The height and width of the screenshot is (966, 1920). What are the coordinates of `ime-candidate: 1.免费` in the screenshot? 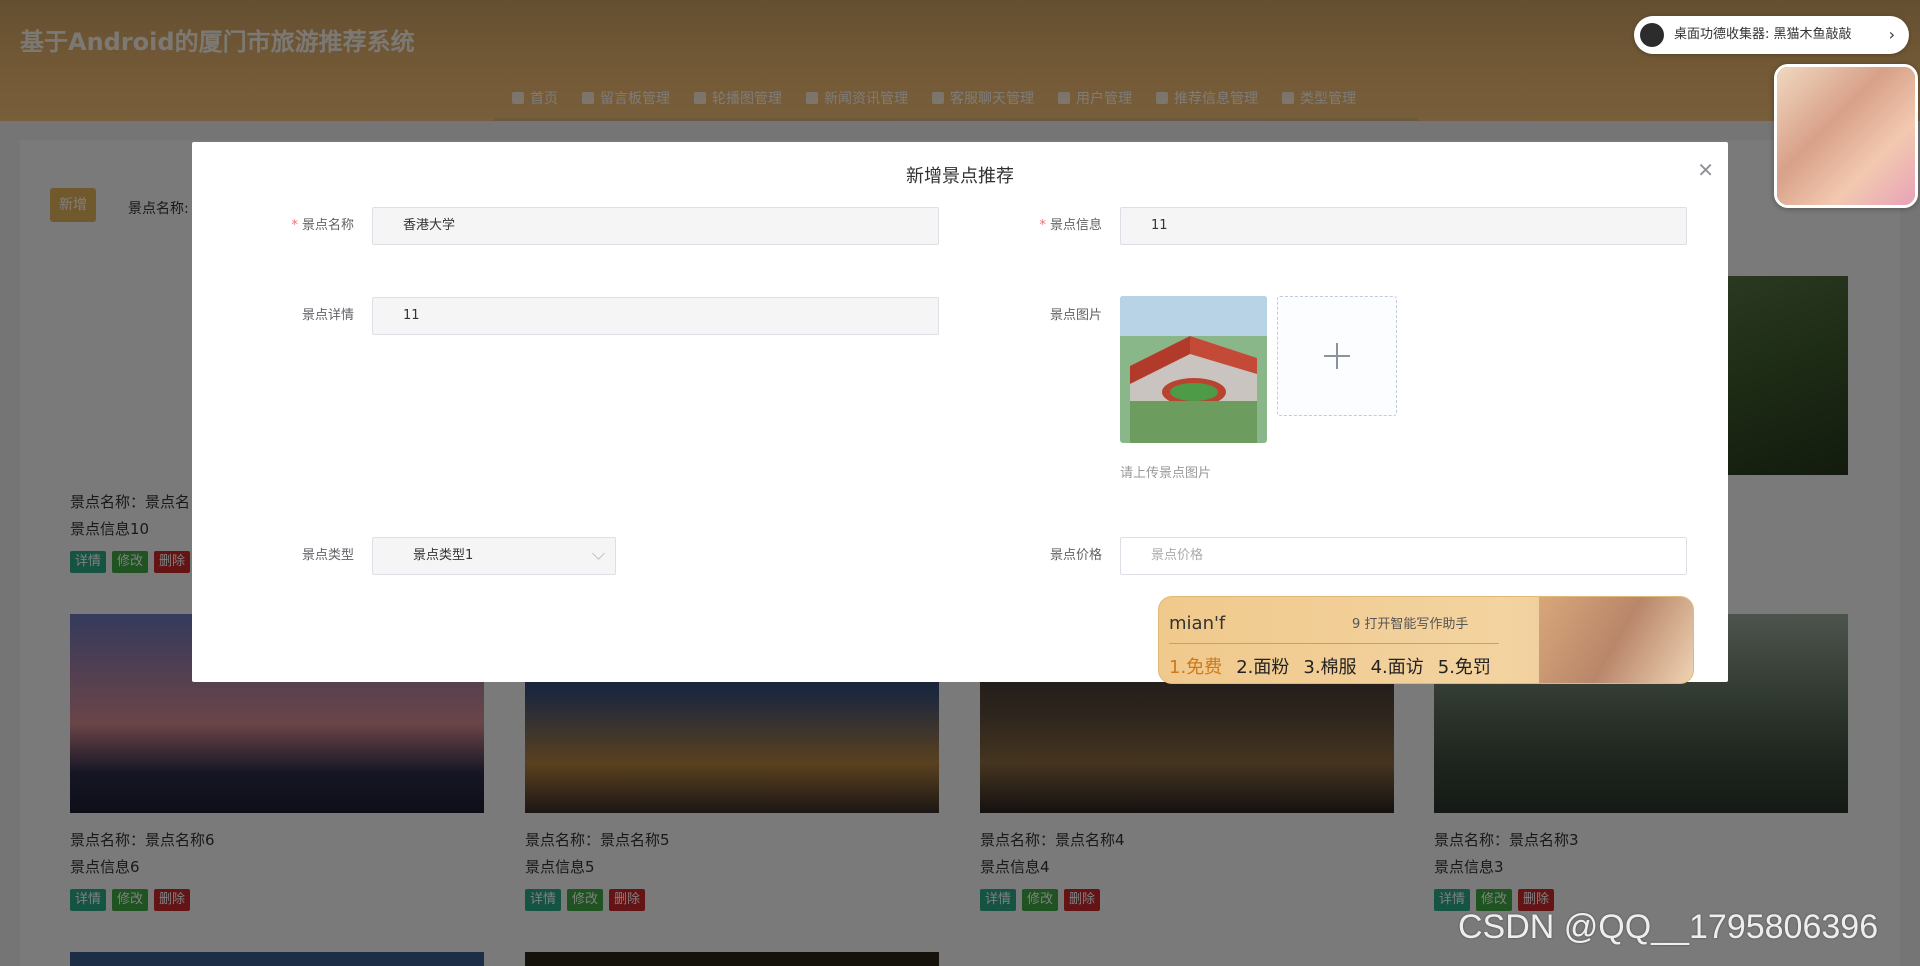 It's located at (1195, 666).